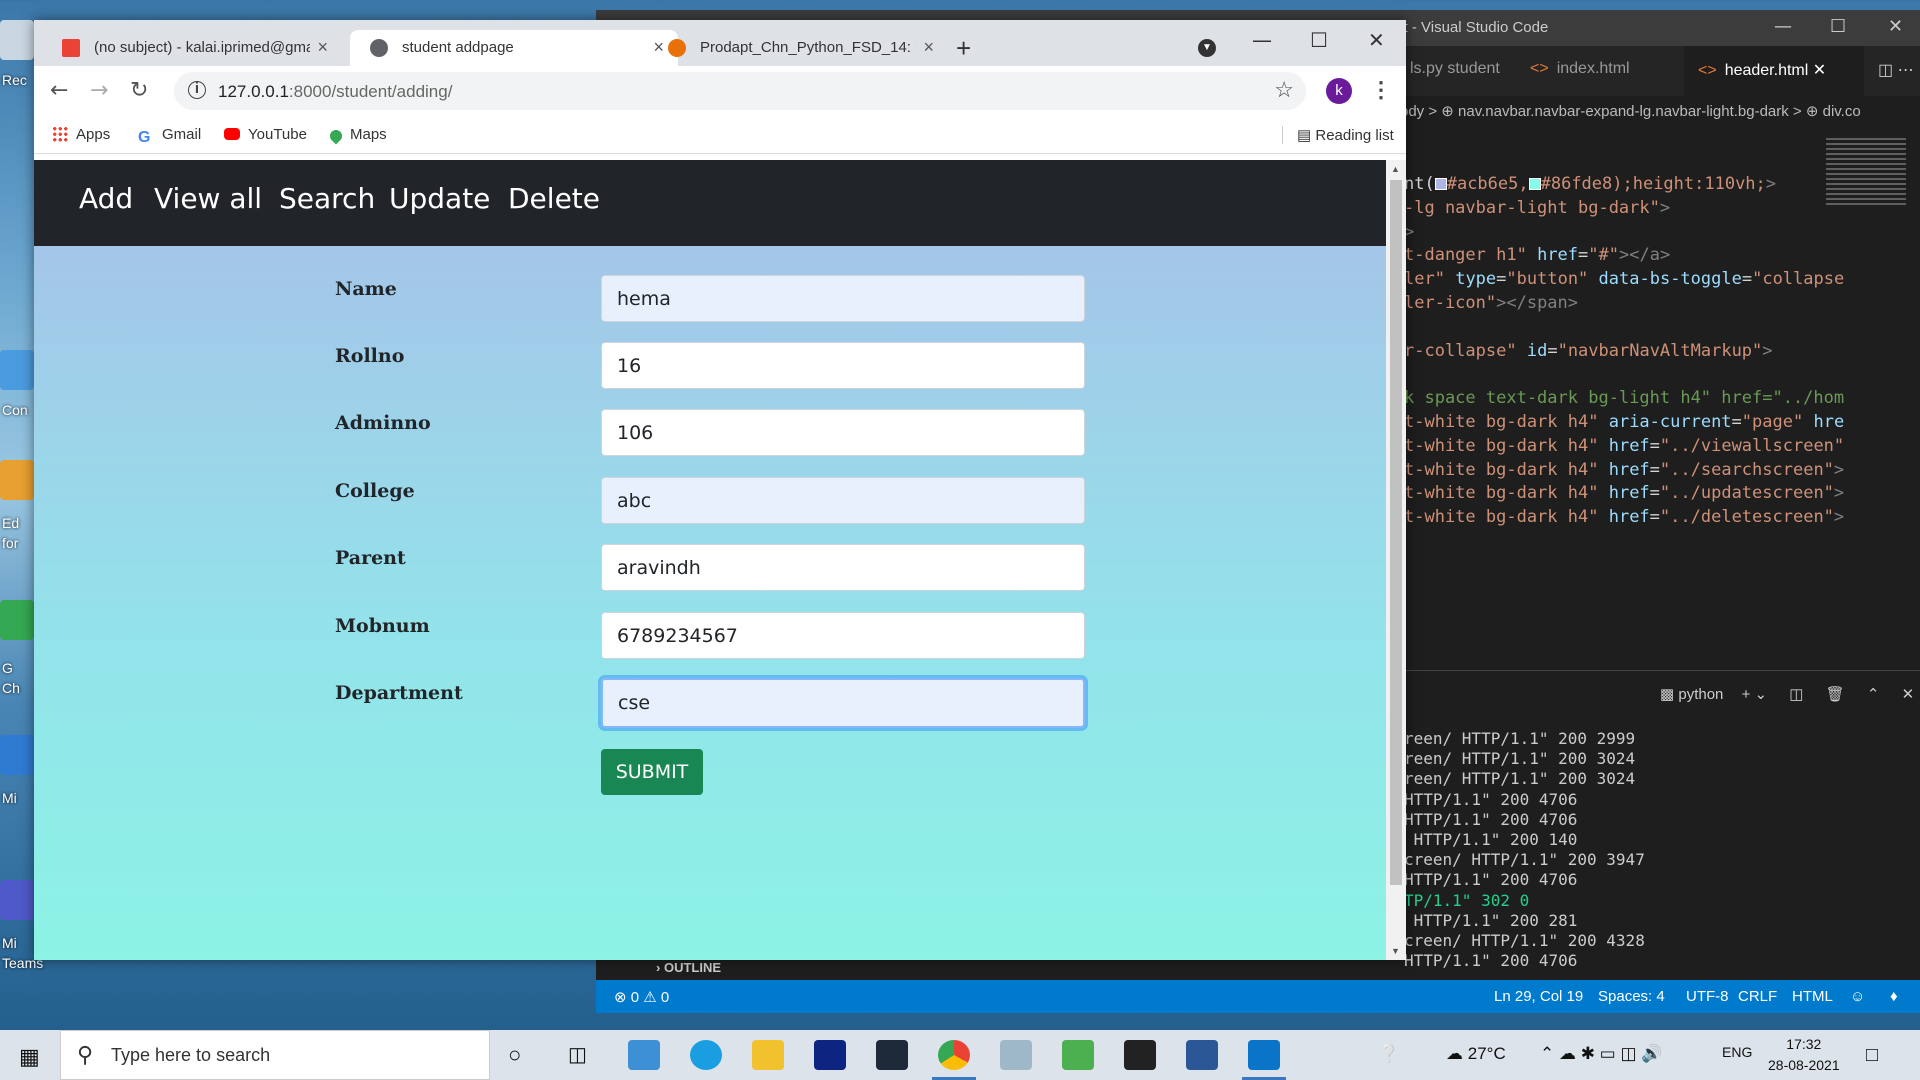  What do you see at coordinates (688, 967) in the screenshot?
I see `outline-section: › OUTLINE` at bounding box center [688, 967].